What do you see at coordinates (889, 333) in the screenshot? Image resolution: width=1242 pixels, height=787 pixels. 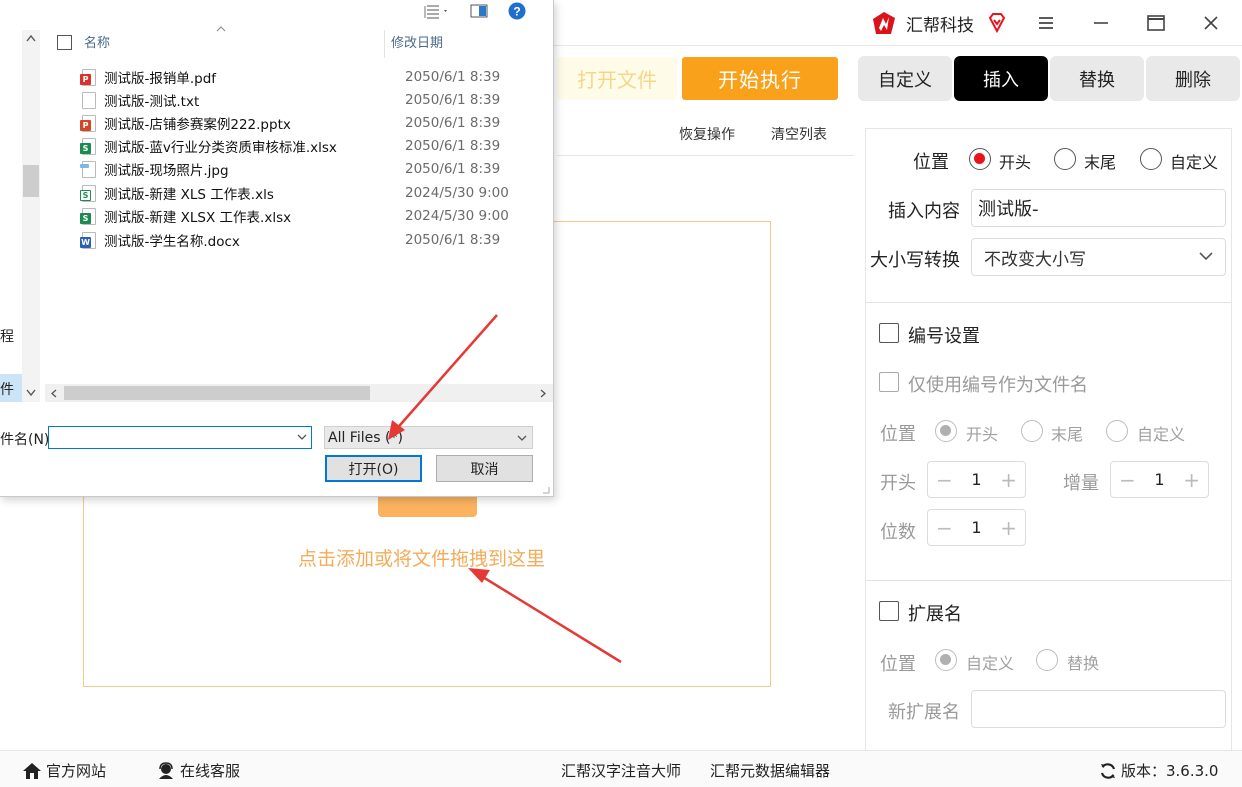 I see `numbering-checkbox` at bounding box center [889, 333].